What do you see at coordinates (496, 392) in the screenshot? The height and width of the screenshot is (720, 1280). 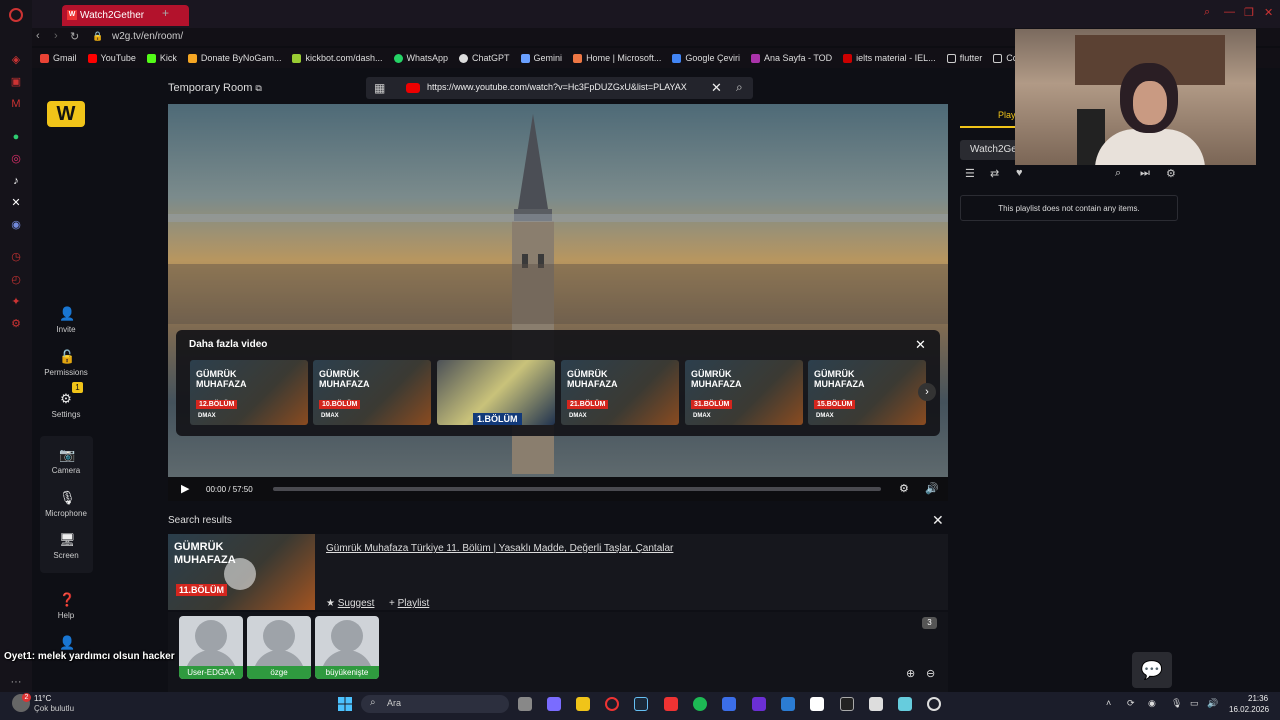 I see `video-thumbnail: 1.BÖLÜM` at bounding box center [496, 392].